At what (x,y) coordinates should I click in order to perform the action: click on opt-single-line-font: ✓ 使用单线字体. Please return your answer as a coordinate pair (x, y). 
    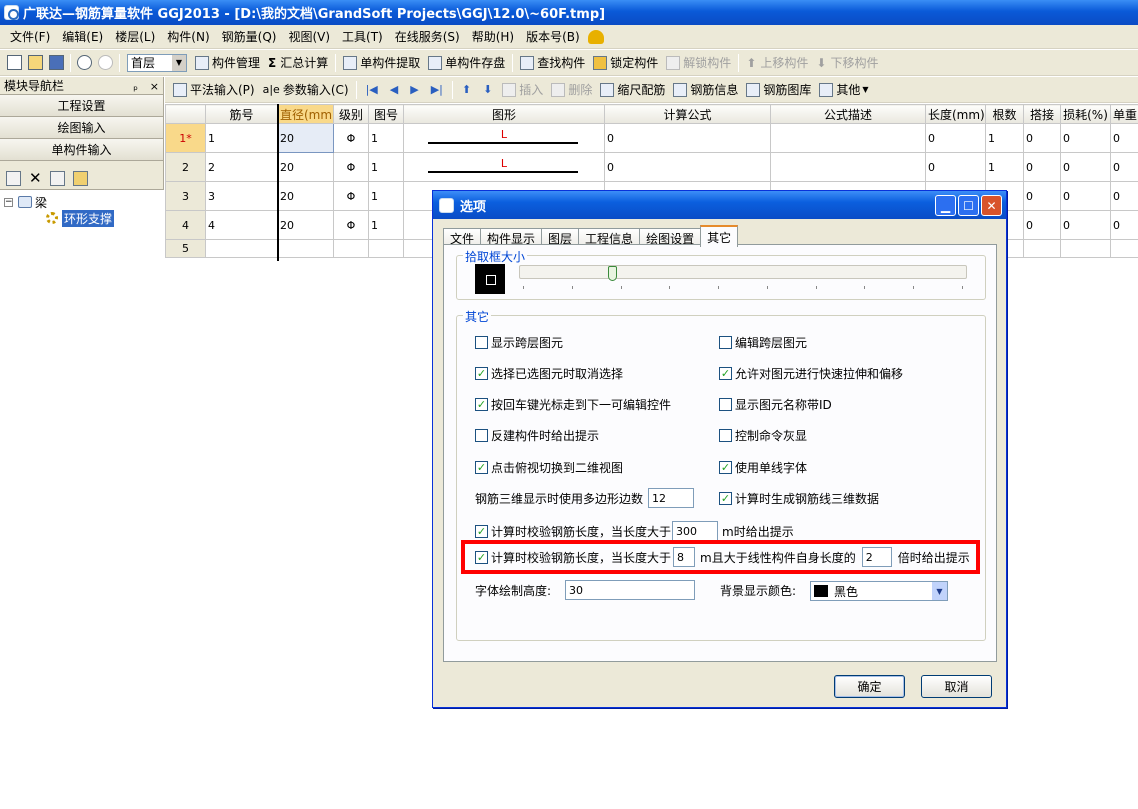
    Looking at the image, I should click on (763, 467).